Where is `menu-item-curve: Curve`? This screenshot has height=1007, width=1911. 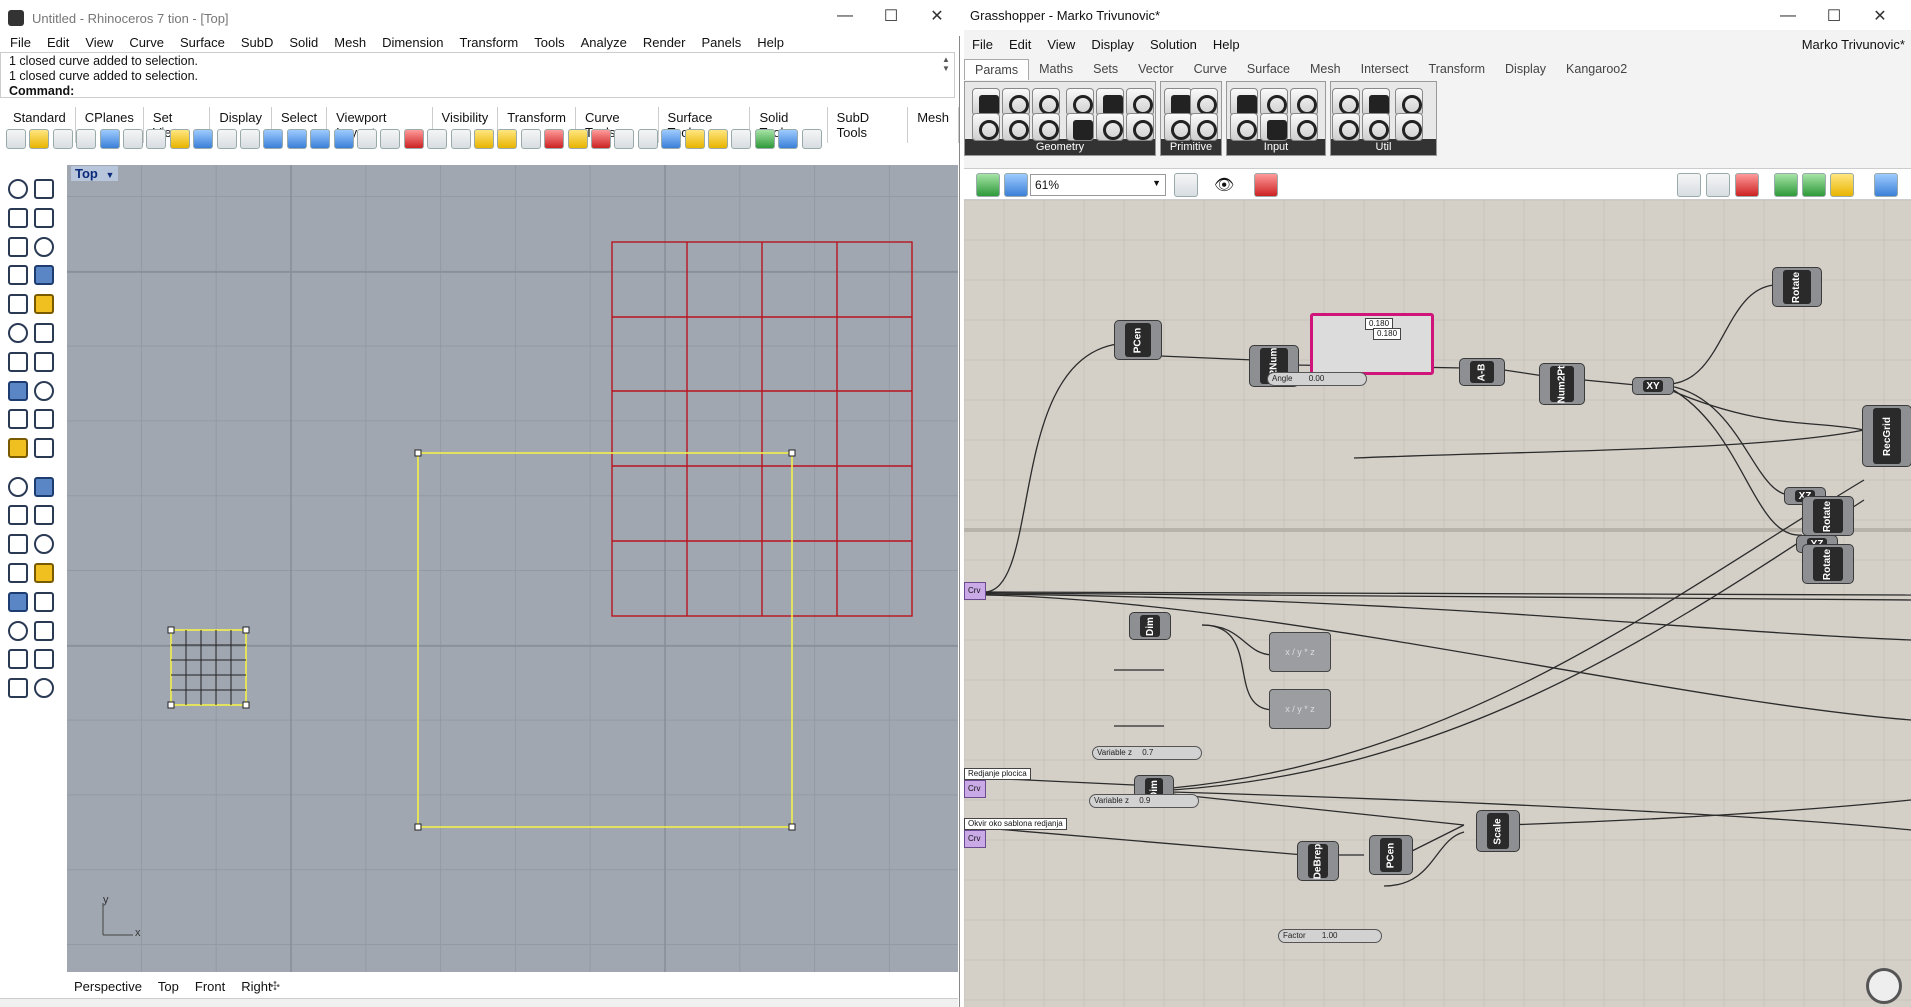 menu-item-curve: Curve is located at coordinates (146, 42).